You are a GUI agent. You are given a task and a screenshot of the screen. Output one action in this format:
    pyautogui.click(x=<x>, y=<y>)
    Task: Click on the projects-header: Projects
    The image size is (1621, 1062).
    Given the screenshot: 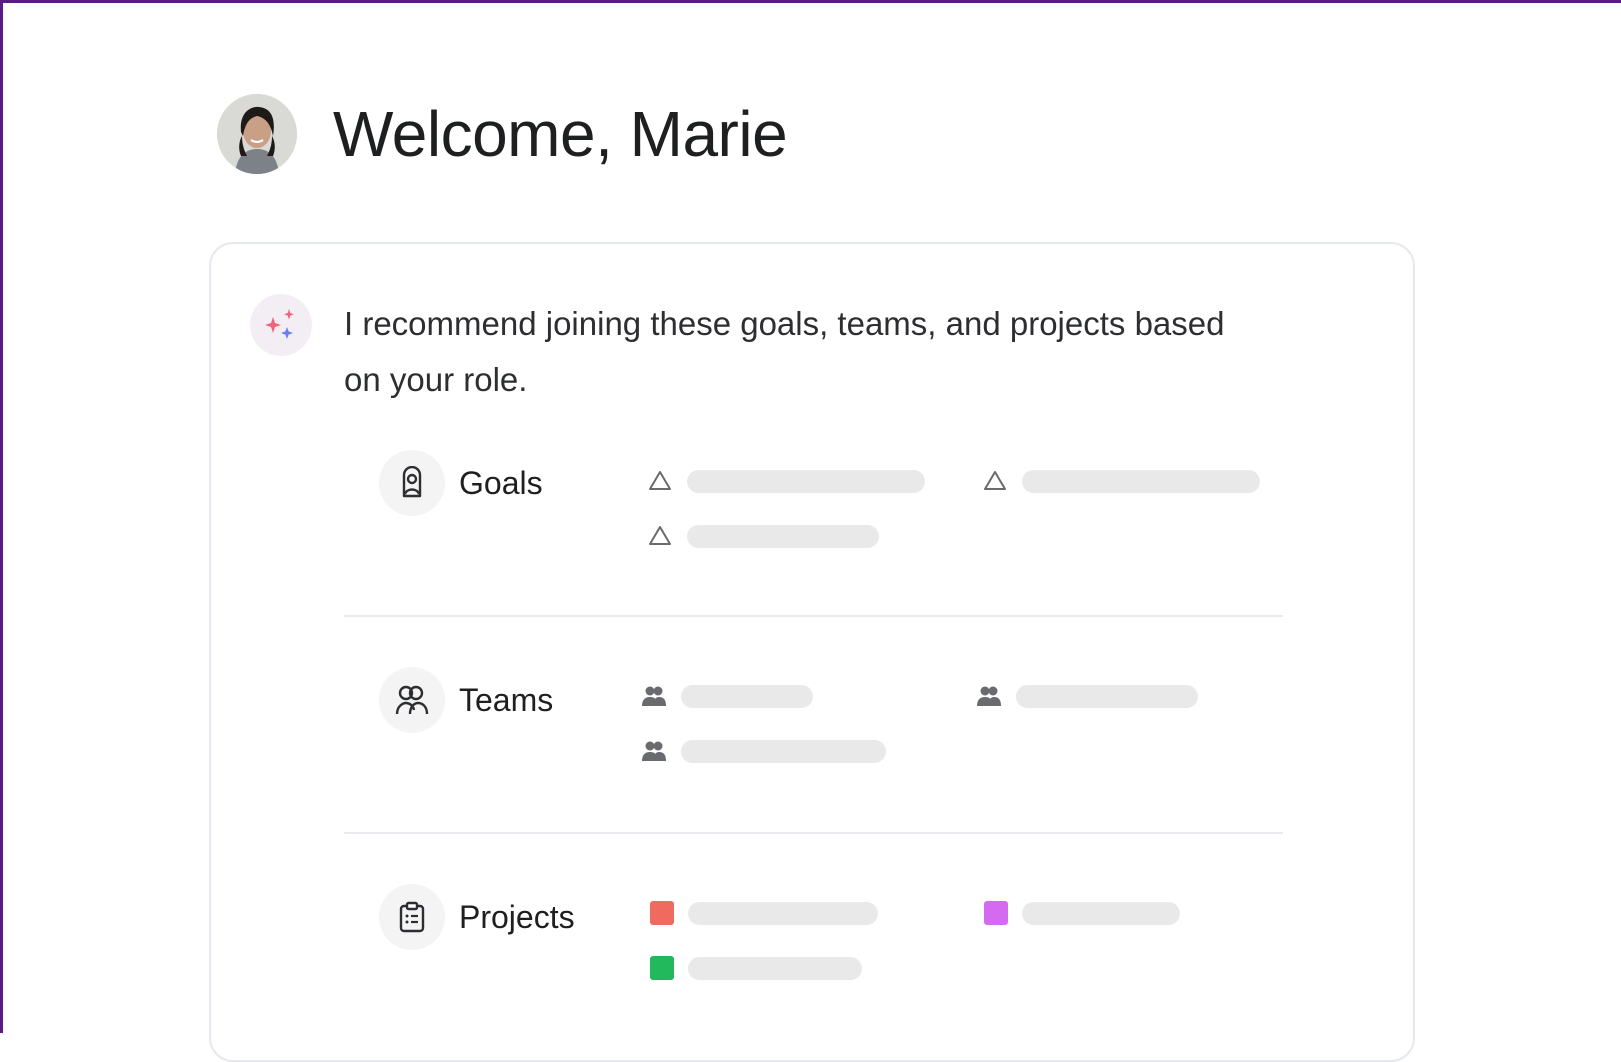 What is the action you would take?
    pyautogui.click(x=477, y=917)
    